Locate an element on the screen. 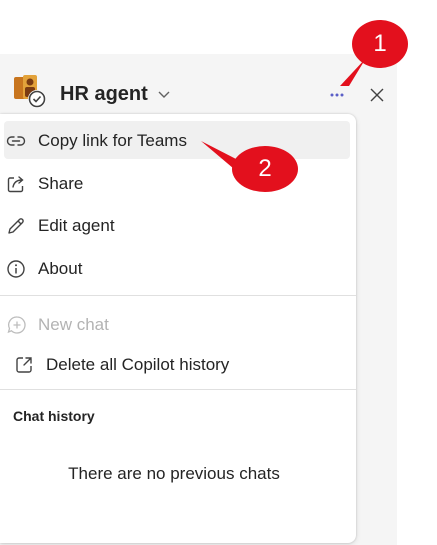 The image size is (437, 545). chevron-down-icon is located at coordinates (164, 94).